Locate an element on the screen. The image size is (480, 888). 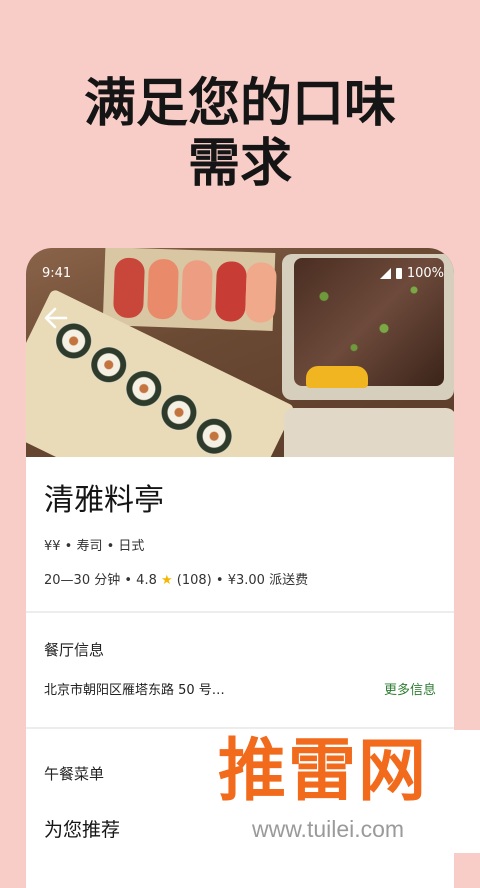
menu-section-title: 午餐菜单 is located at coordinates (74, 774).